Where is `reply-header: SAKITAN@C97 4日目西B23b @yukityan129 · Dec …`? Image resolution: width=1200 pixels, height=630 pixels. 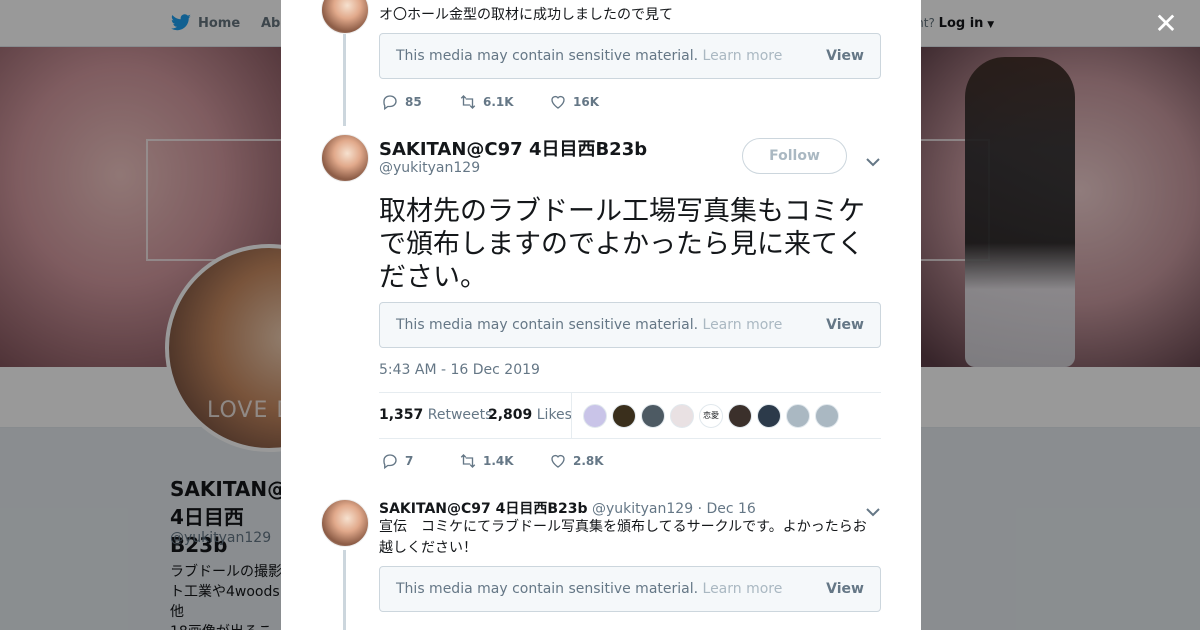
reply-header: SAKITAN@C97 4日目西B23b @yukityan129 · Dec … is located at coordinates (567, 508).